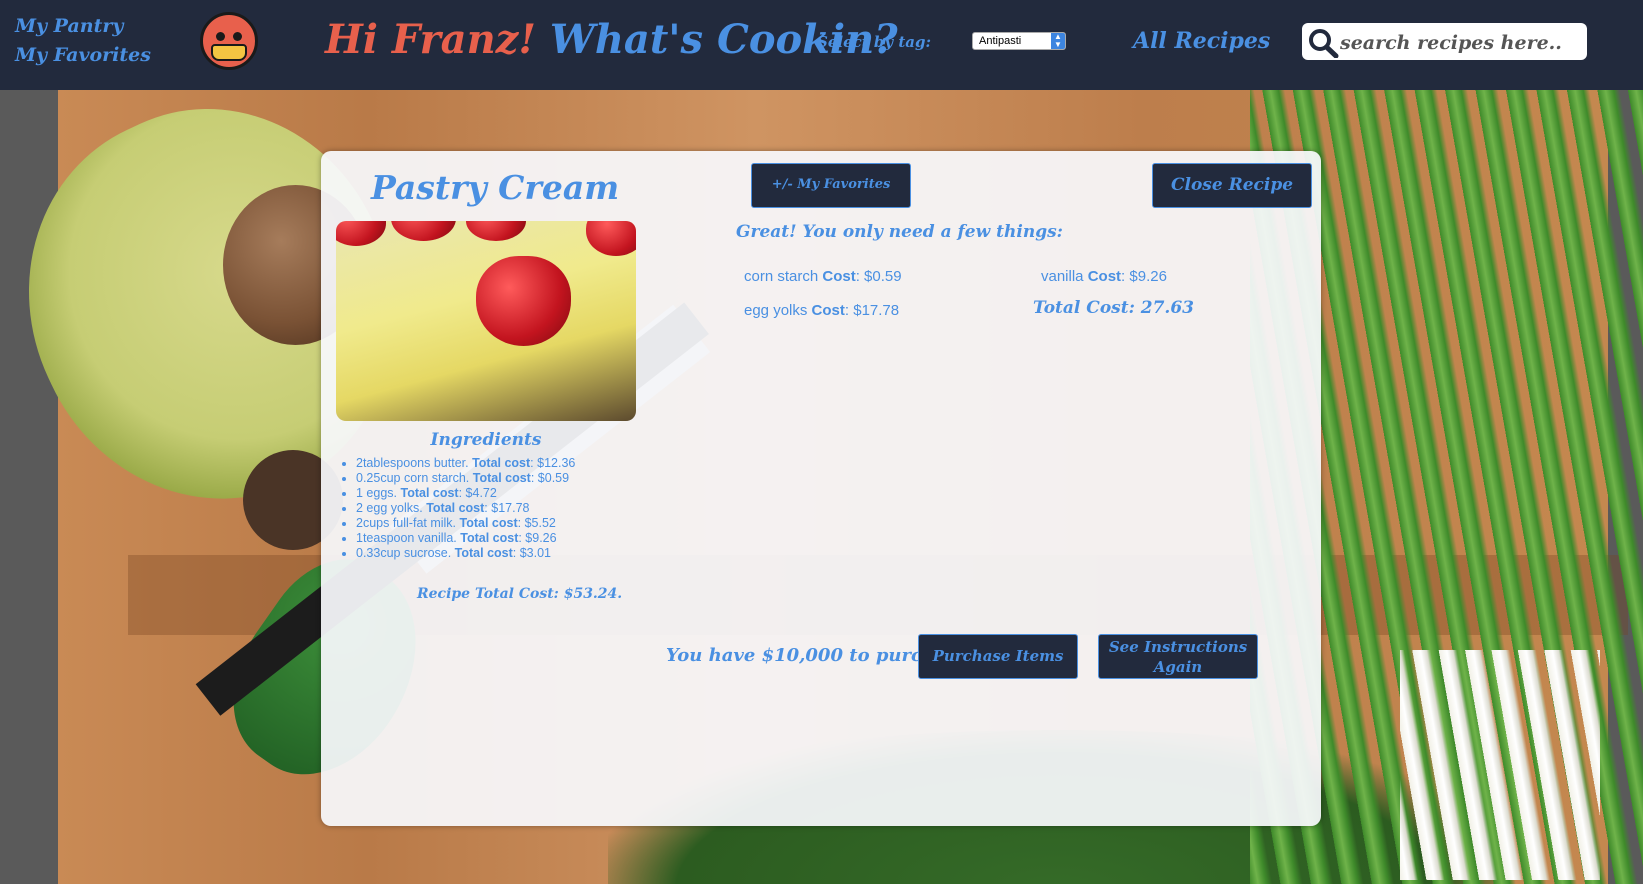  What do you see at coordinates (1104, 276) in the screenshot?
I see `needed-item: vanilla Cost: $9.26` at bounding box center [1104, 276].